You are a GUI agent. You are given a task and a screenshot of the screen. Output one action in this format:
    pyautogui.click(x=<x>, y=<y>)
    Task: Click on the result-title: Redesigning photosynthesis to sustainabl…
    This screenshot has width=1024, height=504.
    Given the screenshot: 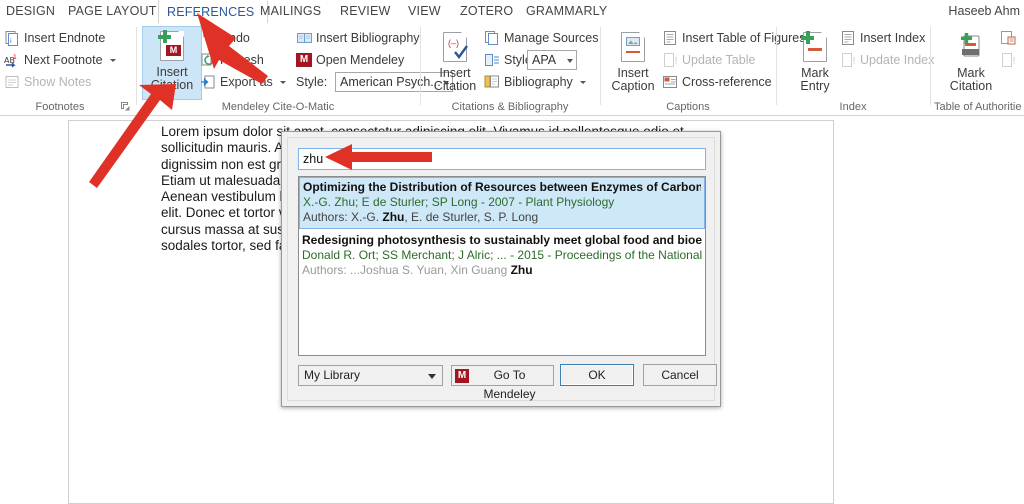 What is the action you would take?
    pyautogui.click(x=502, y=240)
    